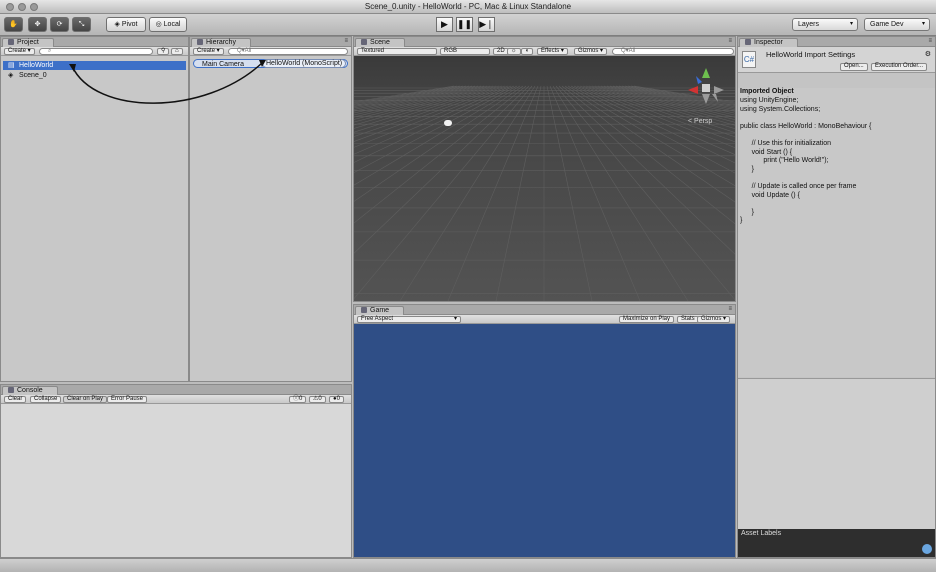  What do you see at coordinates (22, 7) in the screenshot?
I see `minimize-window-button` at bounding box center [22, 7].